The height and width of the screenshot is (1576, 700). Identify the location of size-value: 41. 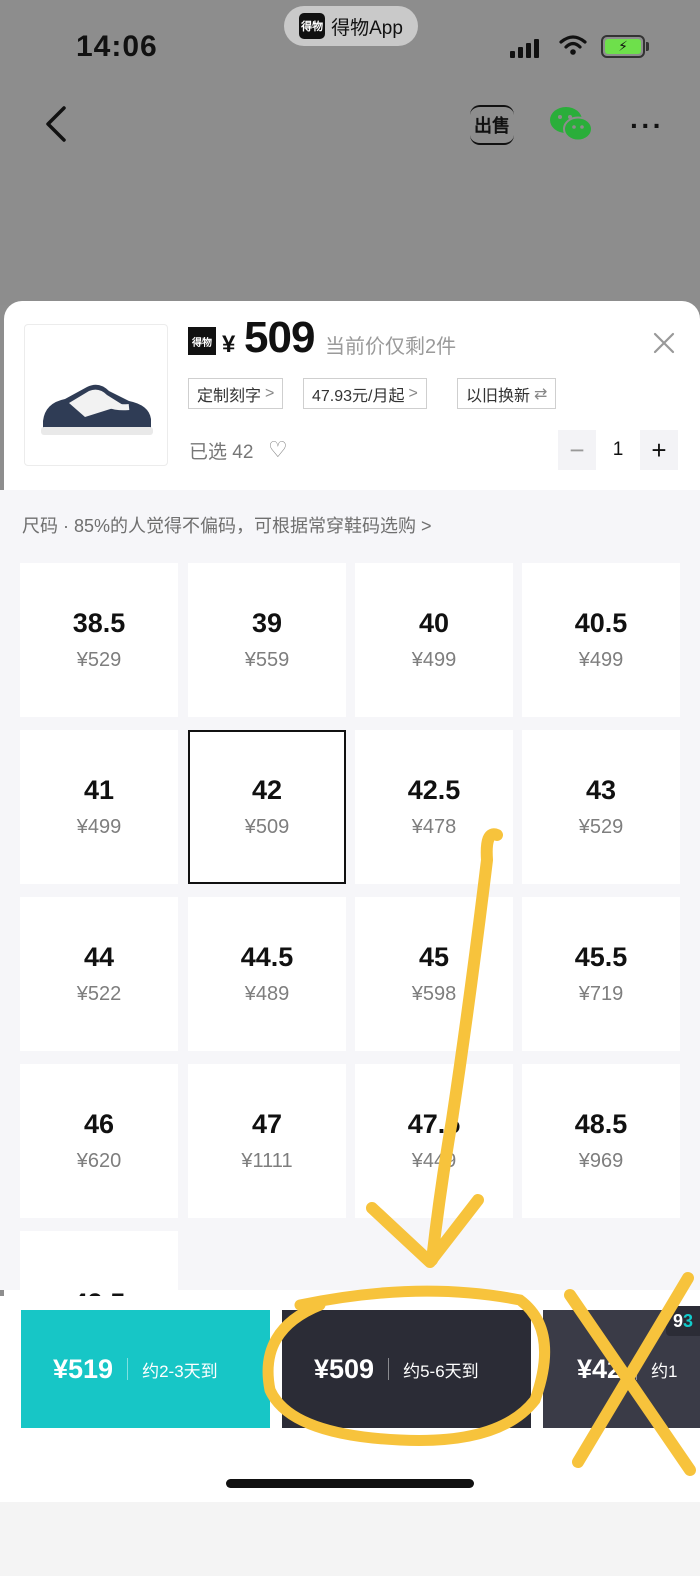
(99, 790).